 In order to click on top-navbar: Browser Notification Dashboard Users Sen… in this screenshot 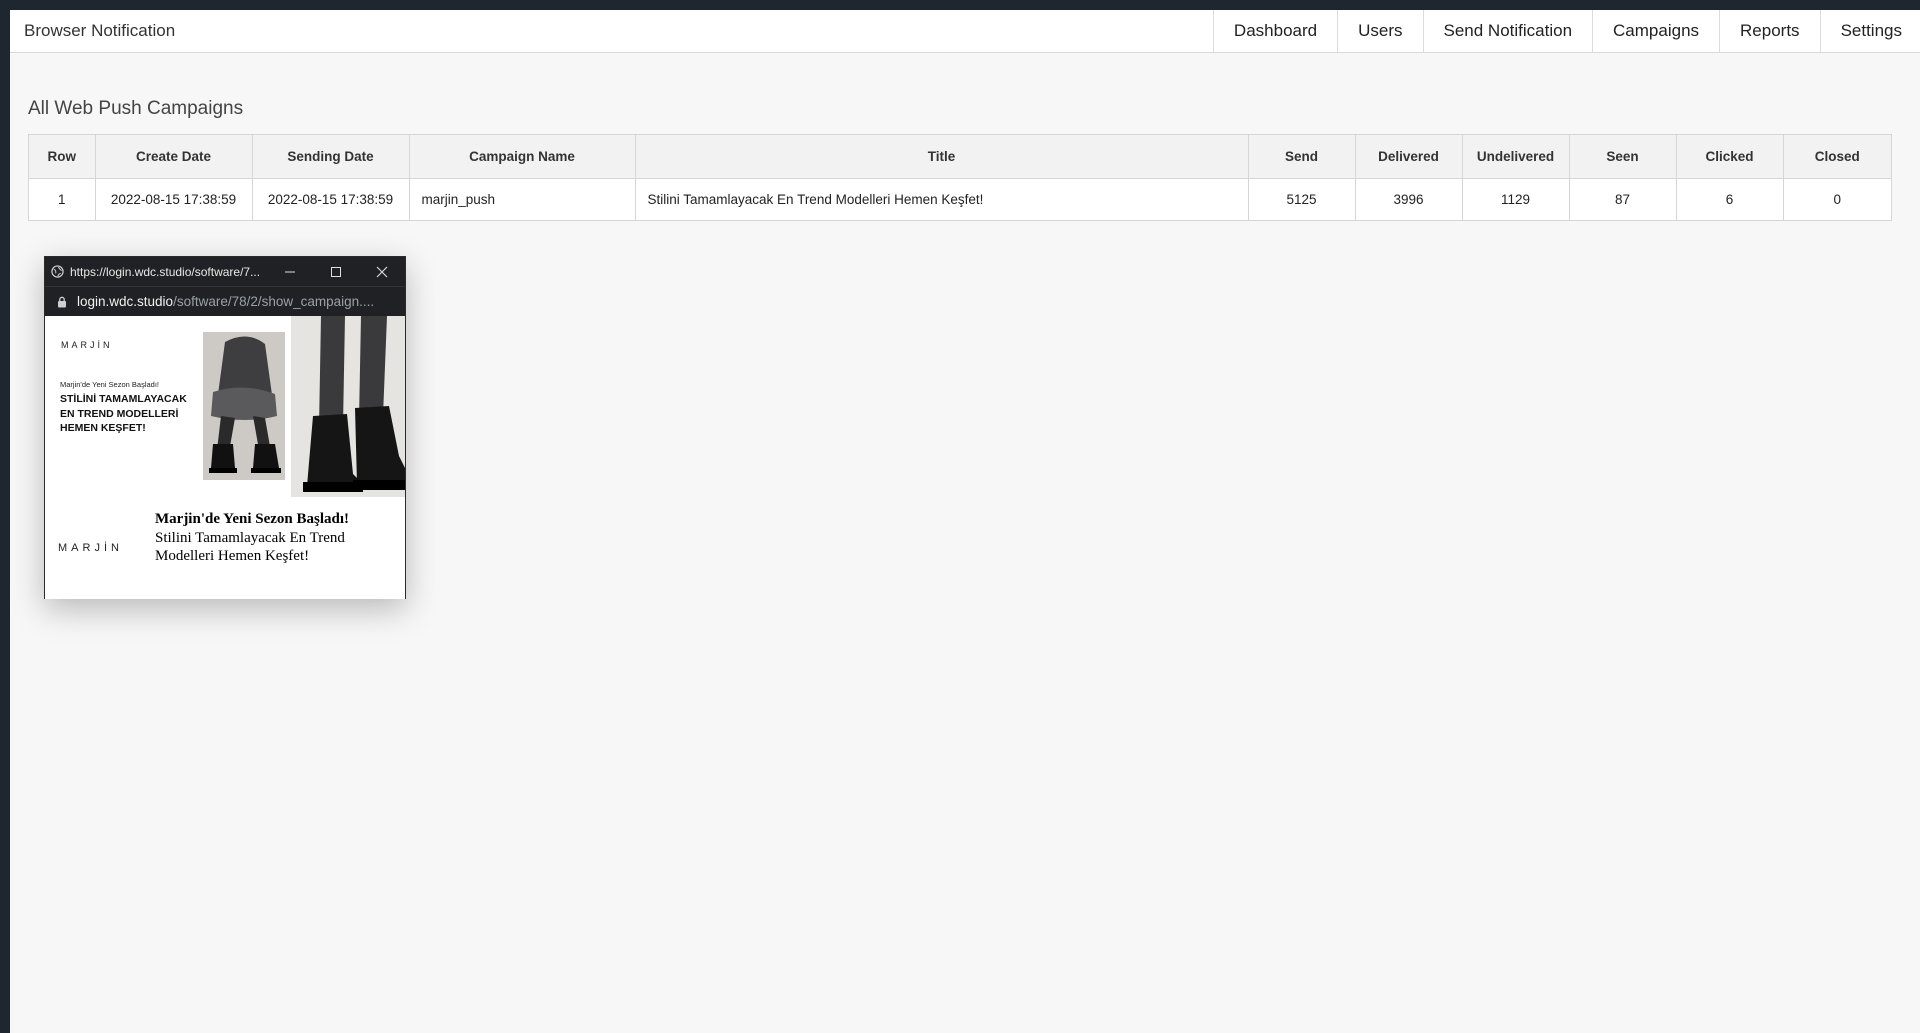, I will do `click(965, 31)`.